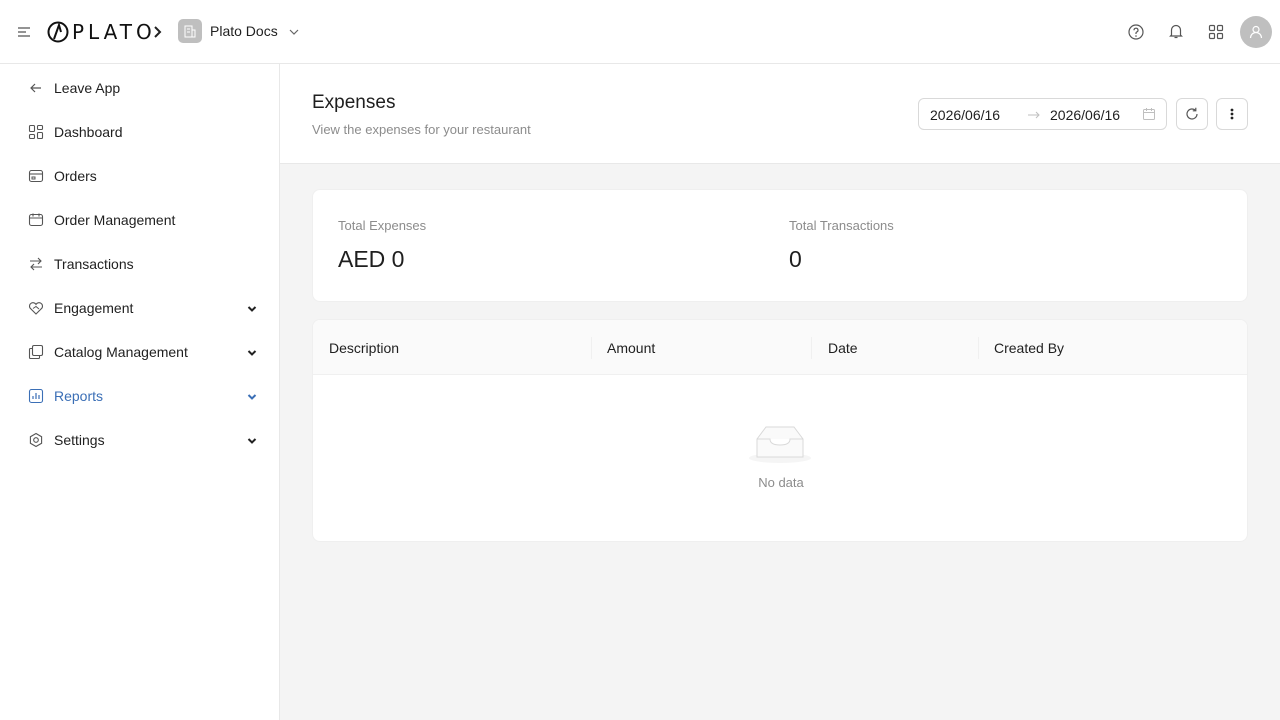 Image resolution: width=1280 pixels, height=720 pixels. I want to click on user-avatar, so click(1256, 32).